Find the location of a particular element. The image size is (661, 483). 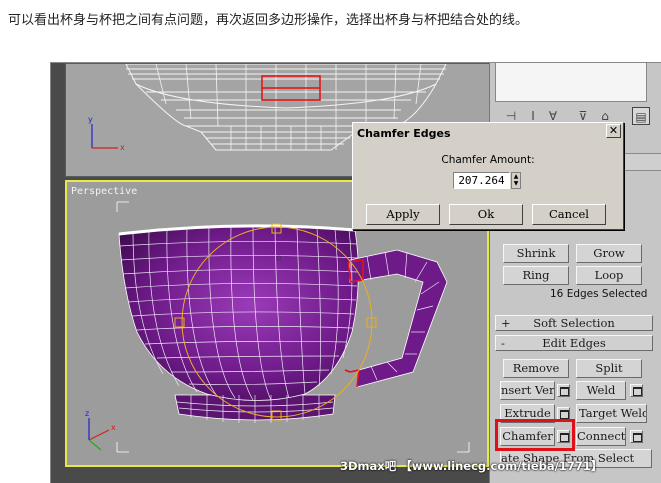

chamfer-amount-spinner: 207.264 ▲ ▼ is located at coordinates (487, 180).